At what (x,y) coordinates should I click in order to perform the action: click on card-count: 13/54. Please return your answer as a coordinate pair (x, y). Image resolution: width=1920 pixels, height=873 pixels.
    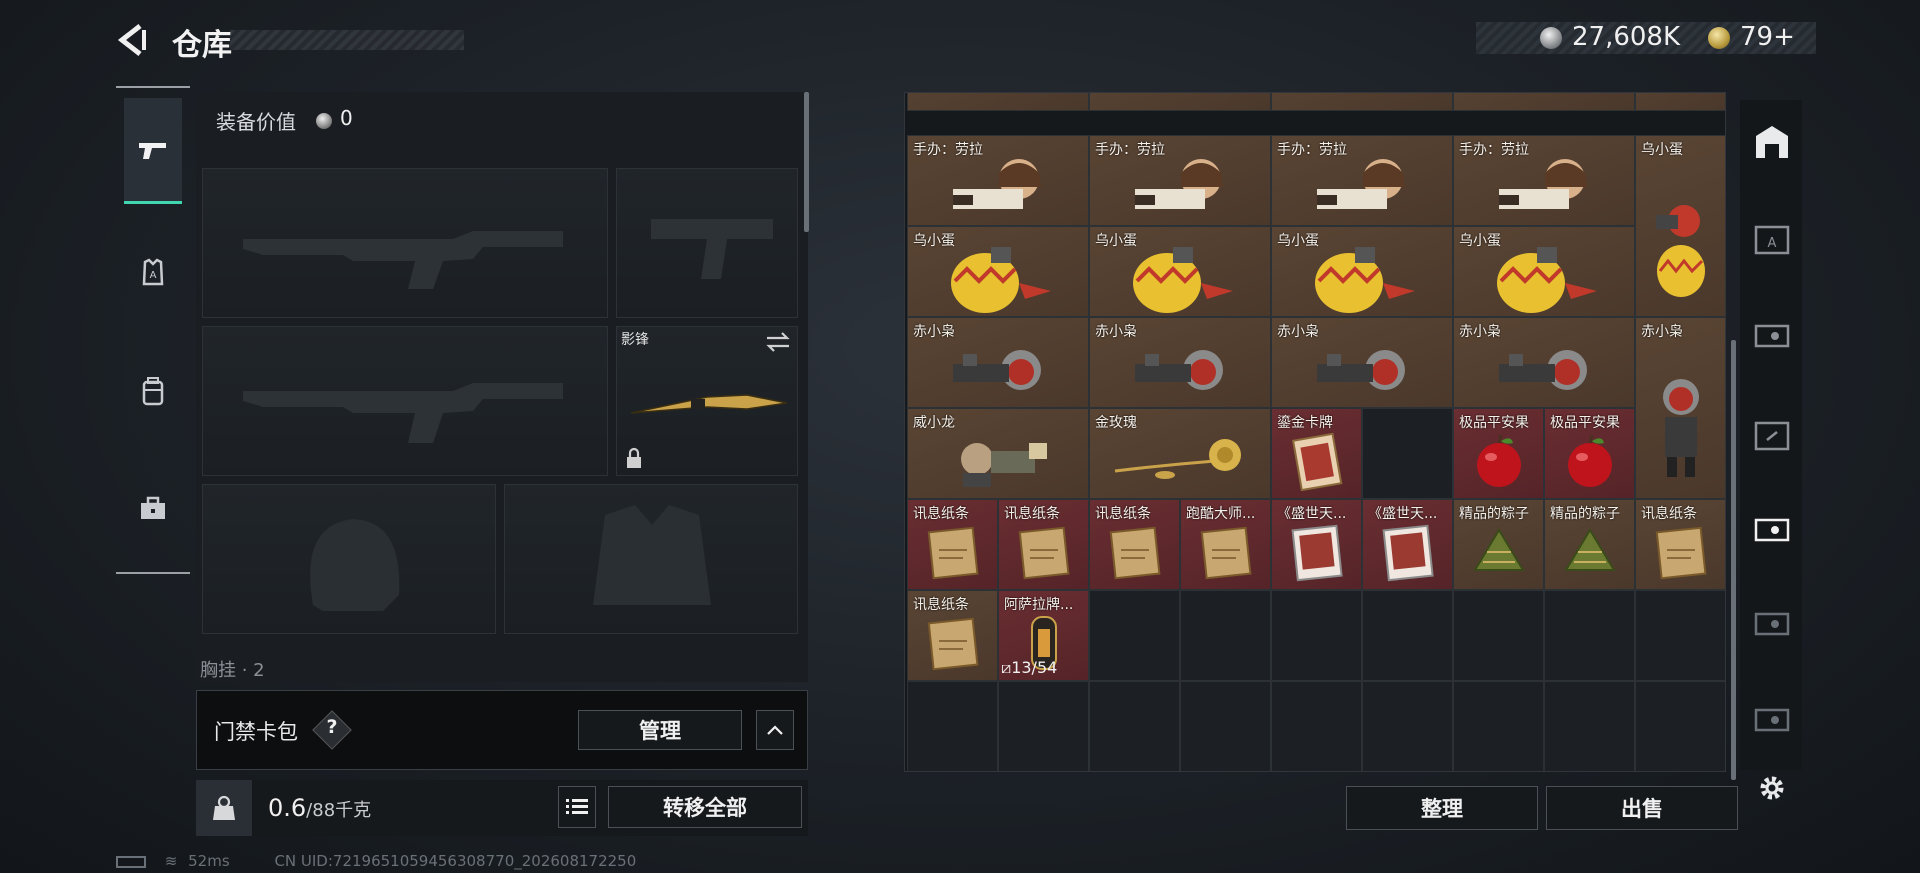
    Looking at the image, I should click on (1034, 667).